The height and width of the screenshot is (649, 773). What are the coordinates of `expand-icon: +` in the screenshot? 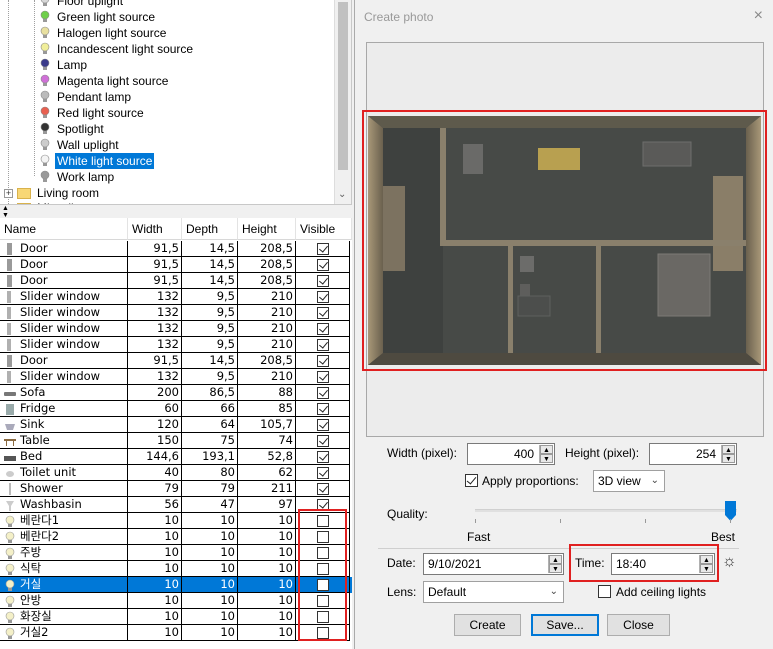 It's located at (8, 193).